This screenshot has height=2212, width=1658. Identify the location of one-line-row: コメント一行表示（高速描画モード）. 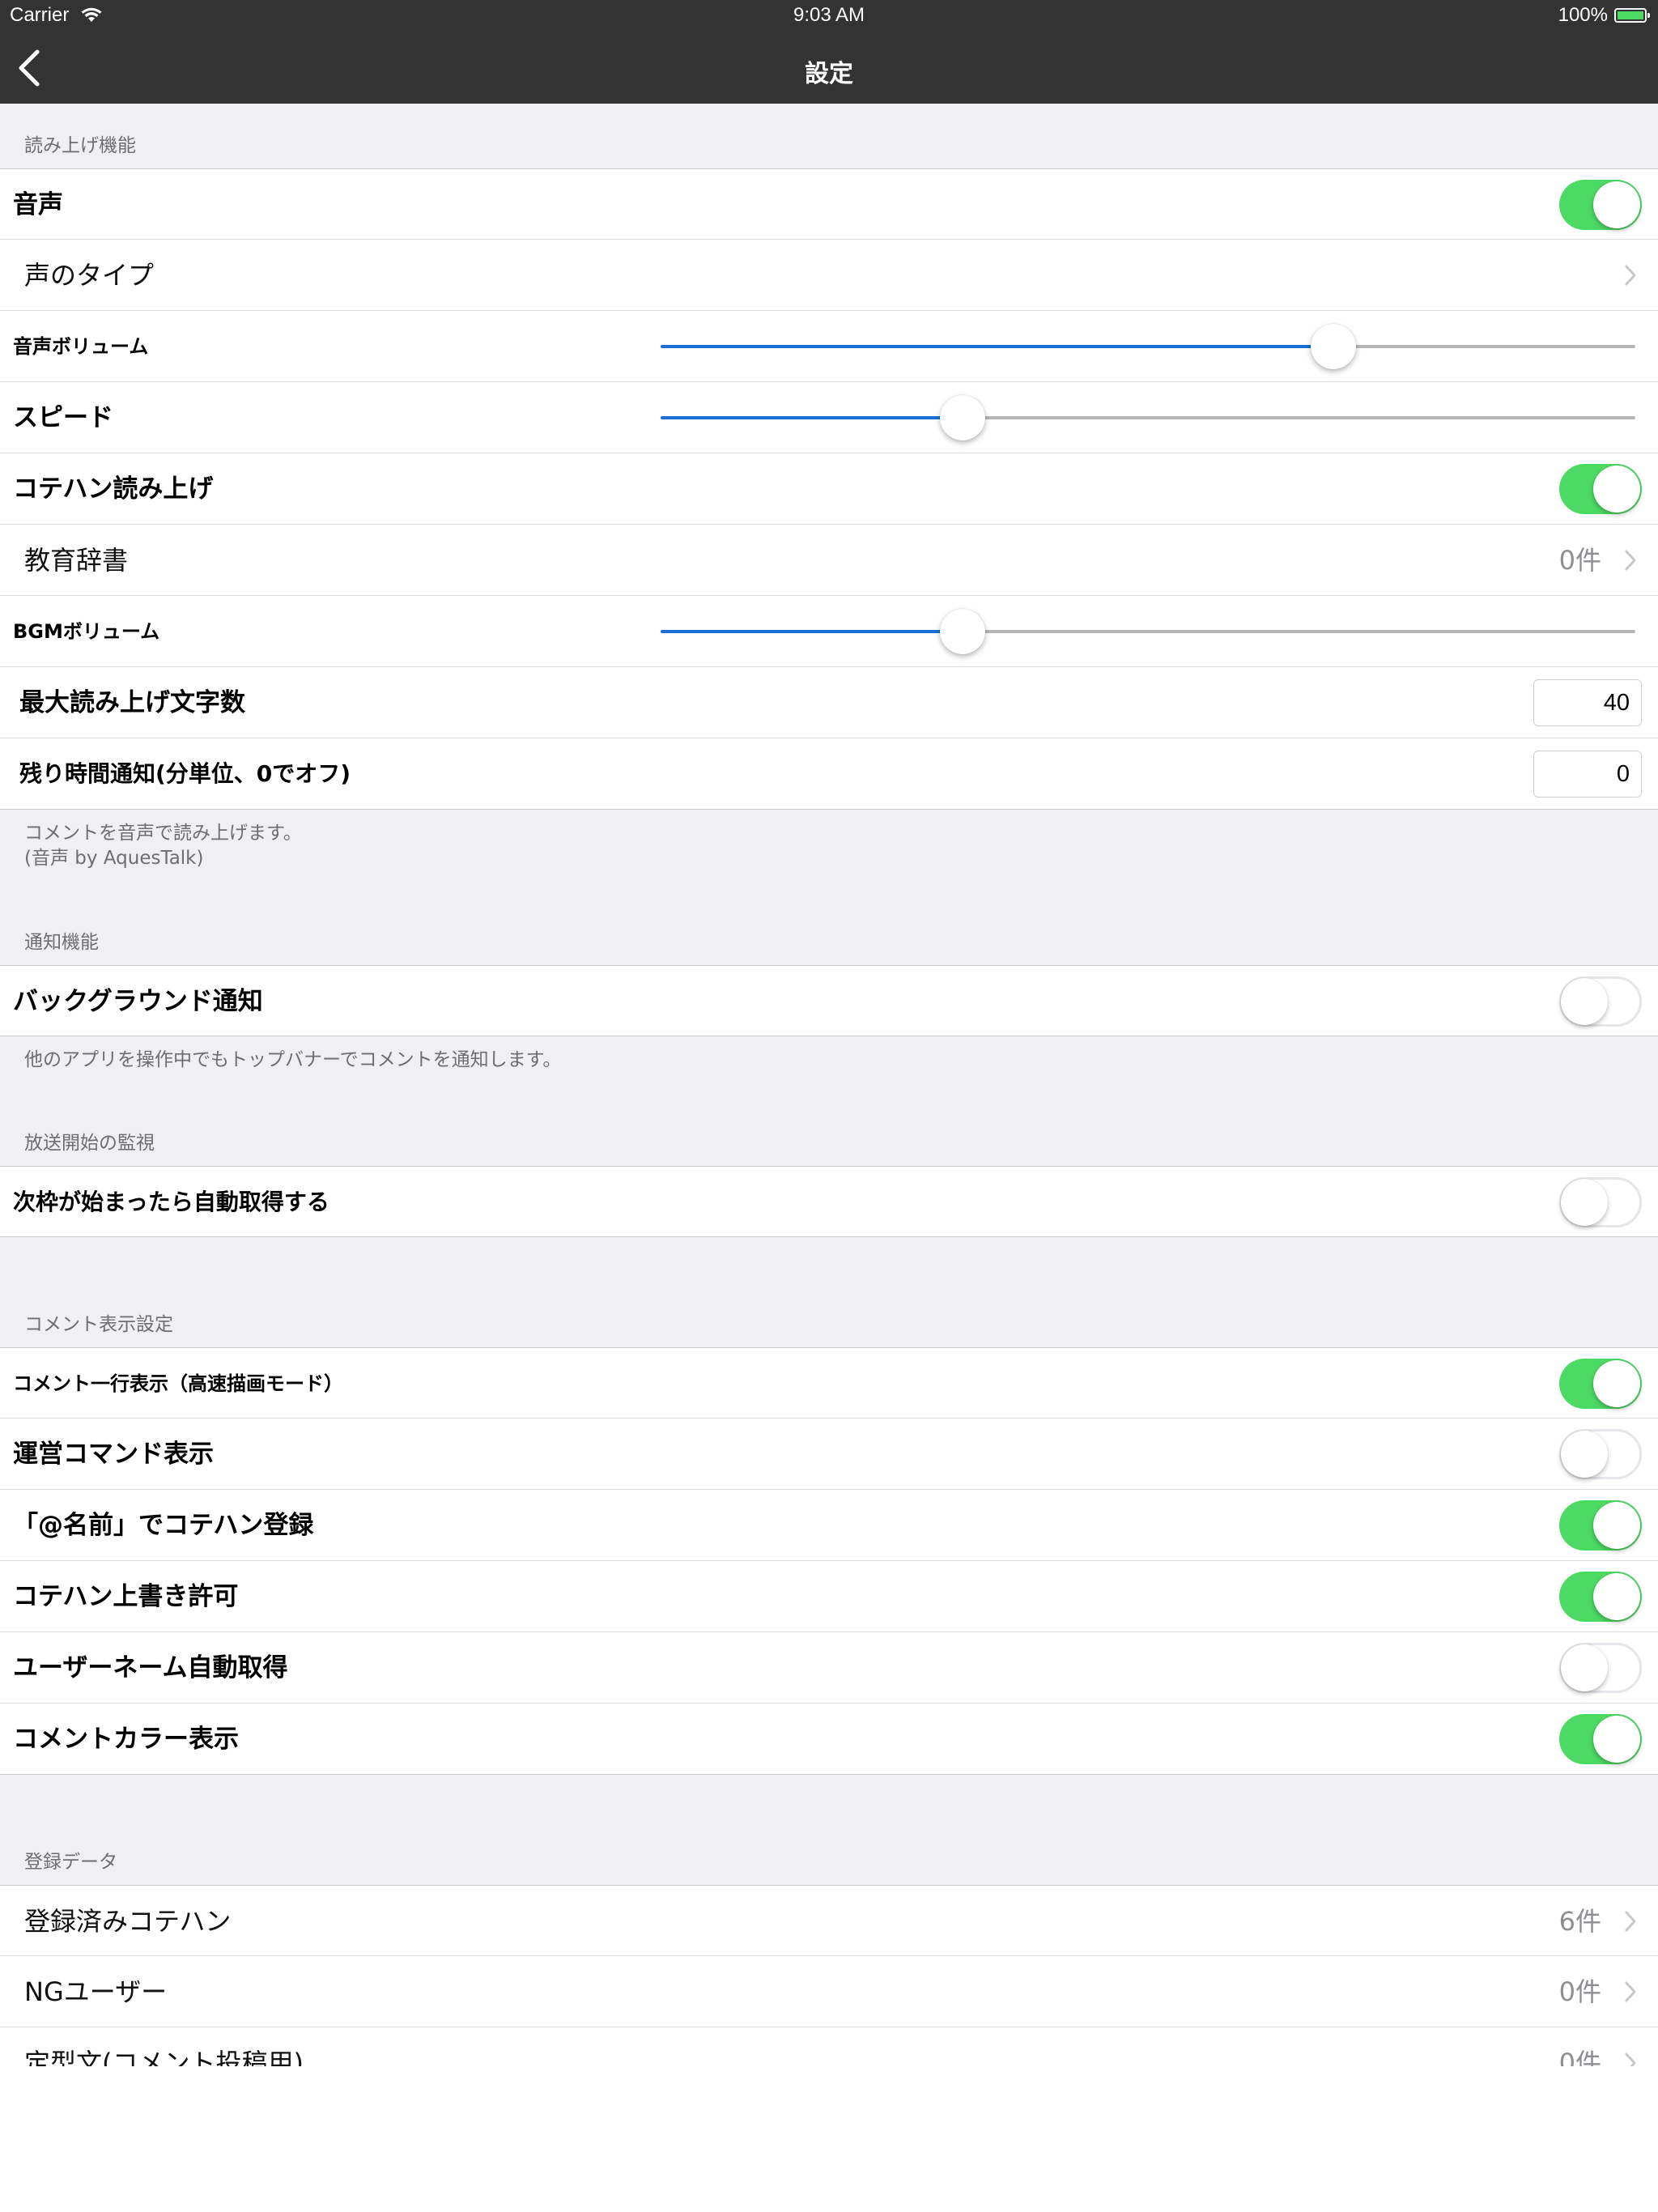
(829, 1383).